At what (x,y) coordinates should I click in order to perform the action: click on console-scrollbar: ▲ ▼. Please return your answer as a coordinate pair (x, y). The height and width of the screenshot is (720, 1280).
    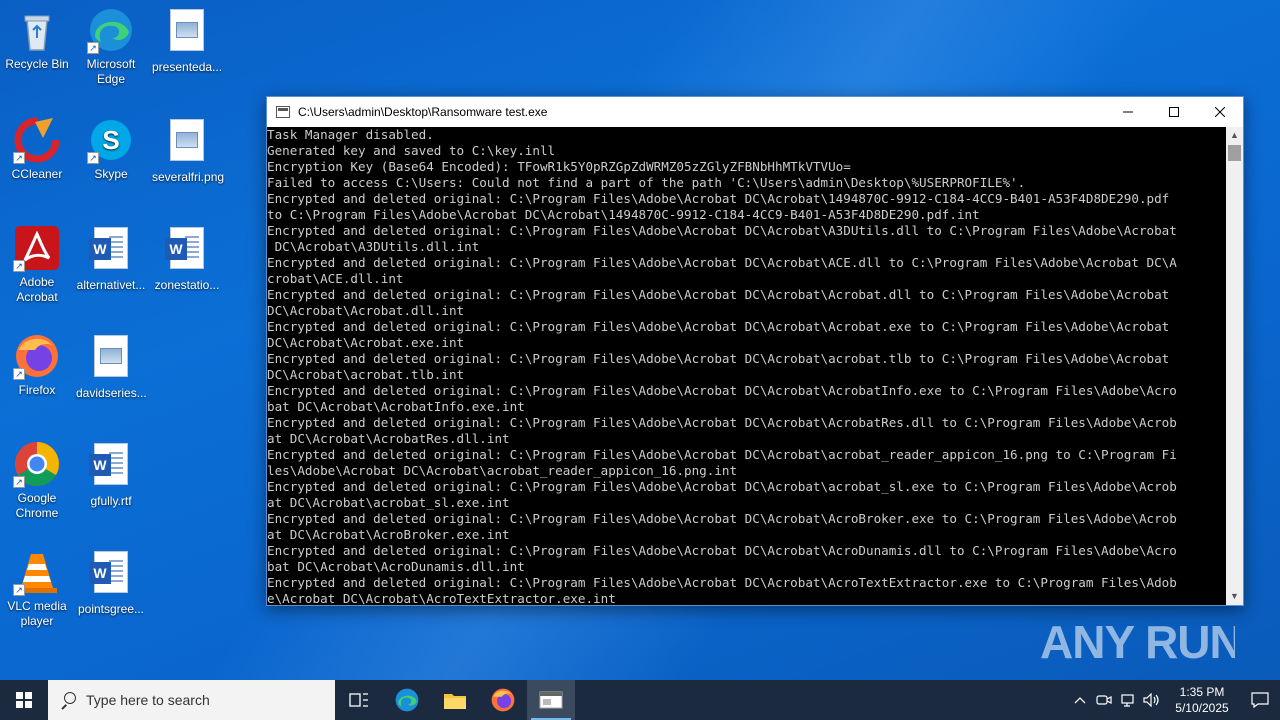
    Looking at the image, I should click on (1234, 366).